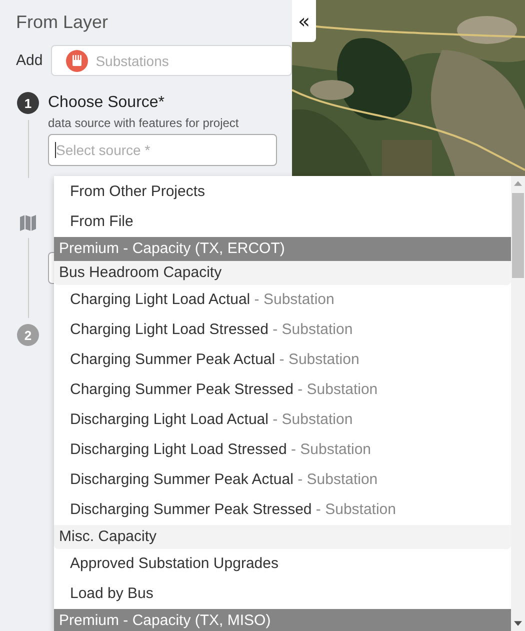 Image resolution: width=525 pixels, height=631 pixels. I want to click on menu-option: From File, so click(282, 222).